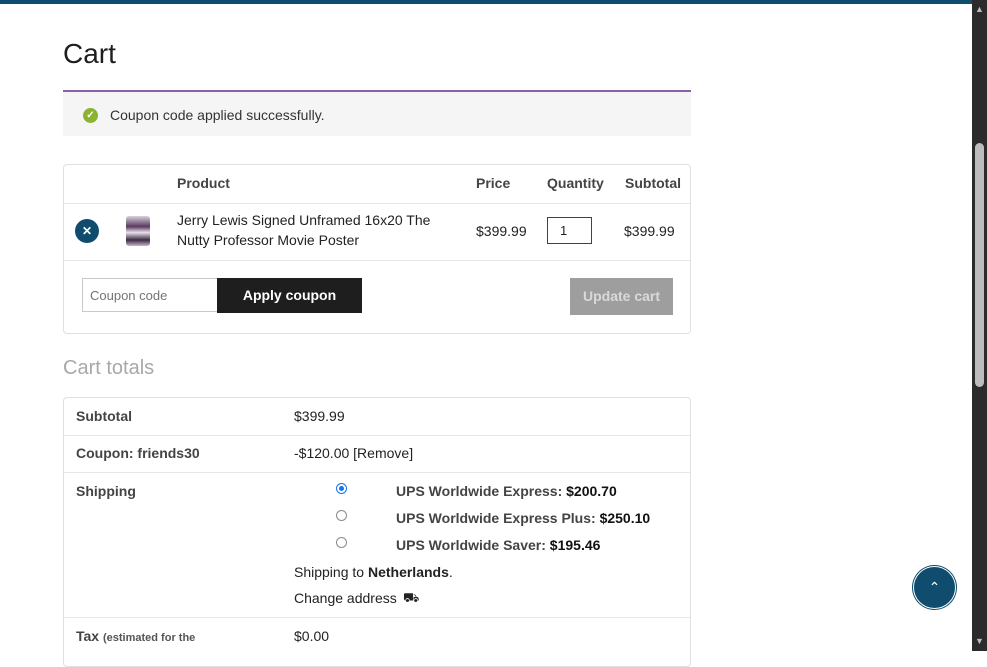 The width and height of the screenshot is (987, 667). I want to click on header-subtotal: Subtotal, so click(653, 183).